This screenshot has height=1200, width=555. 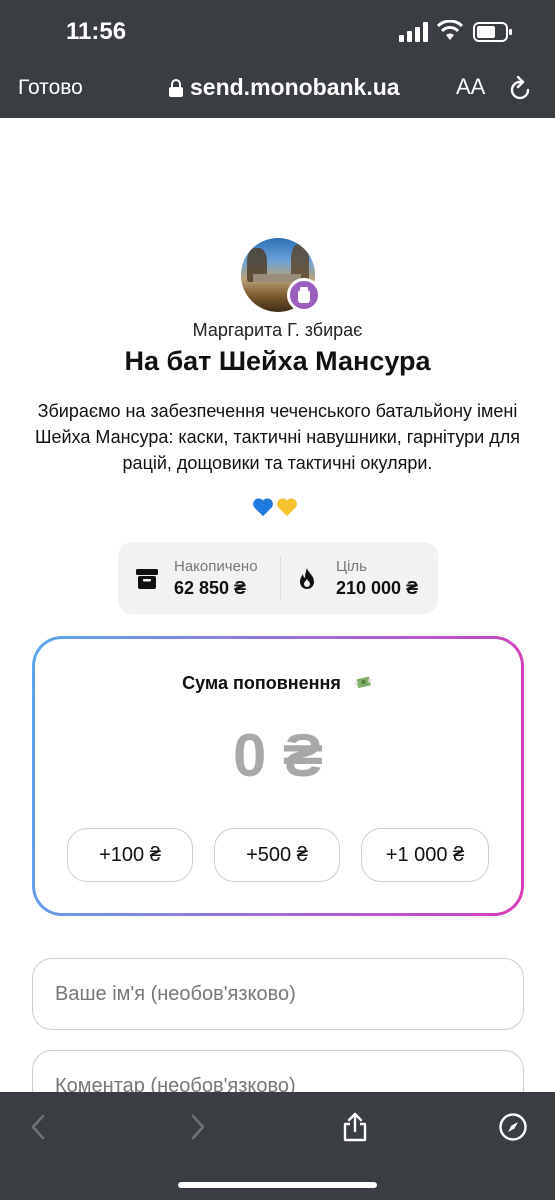 What do you see at coordinates (277, 361) in the screenshot?
I see `jar-title: На бат Шейха Мансура` at bounding box center [277, 361].